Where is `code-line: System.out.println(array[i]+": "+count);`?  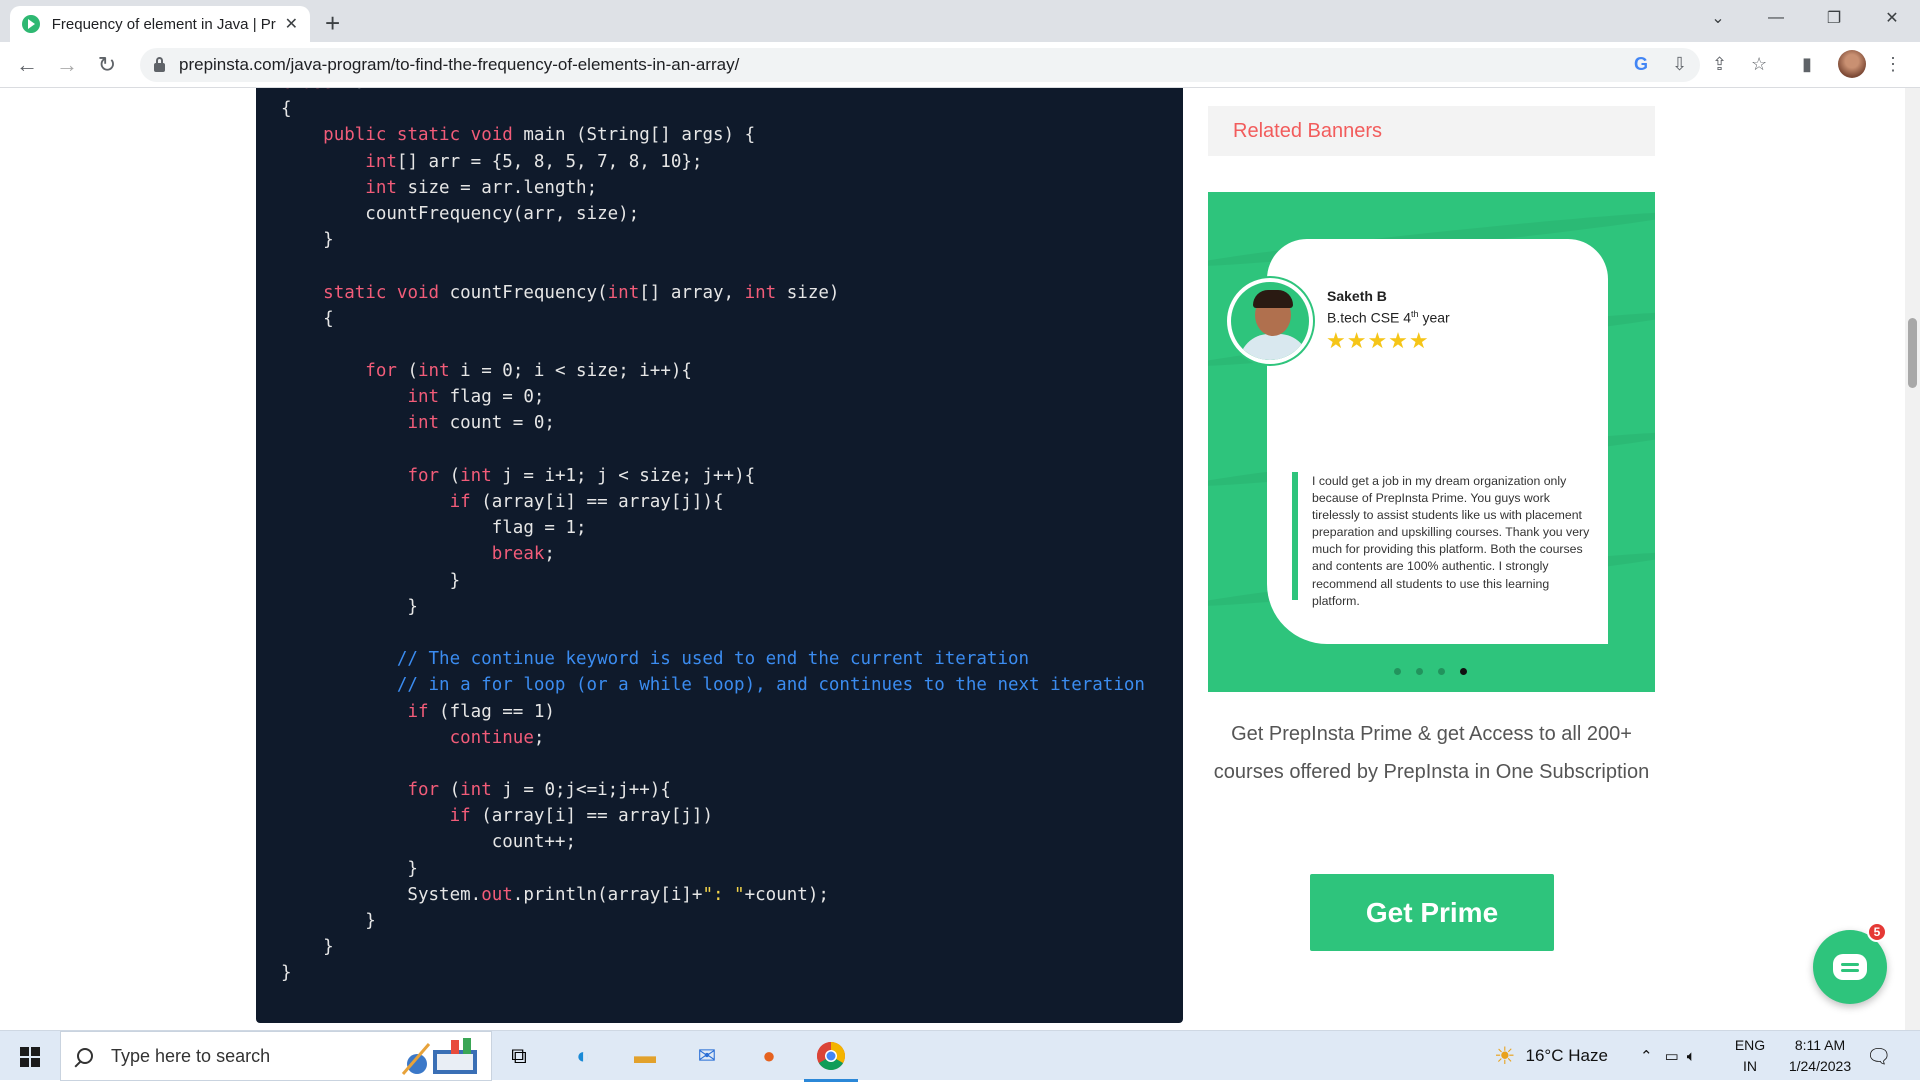
code-line: System.out.println(array[i]+": "+count); is located at coordinates (713, 895).